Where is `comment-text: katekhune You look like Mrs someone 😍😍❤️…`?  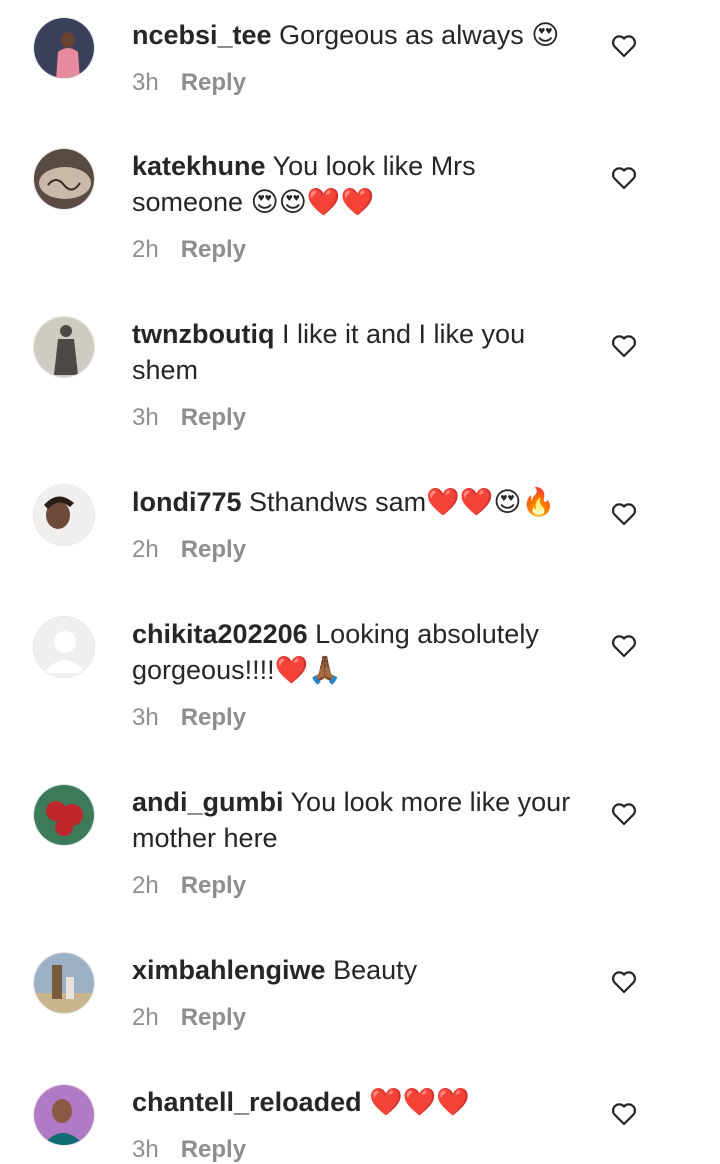 comment-text: katekhune You look like Mrs someone 😍😍❤️… is located at coordinates (357, 184).